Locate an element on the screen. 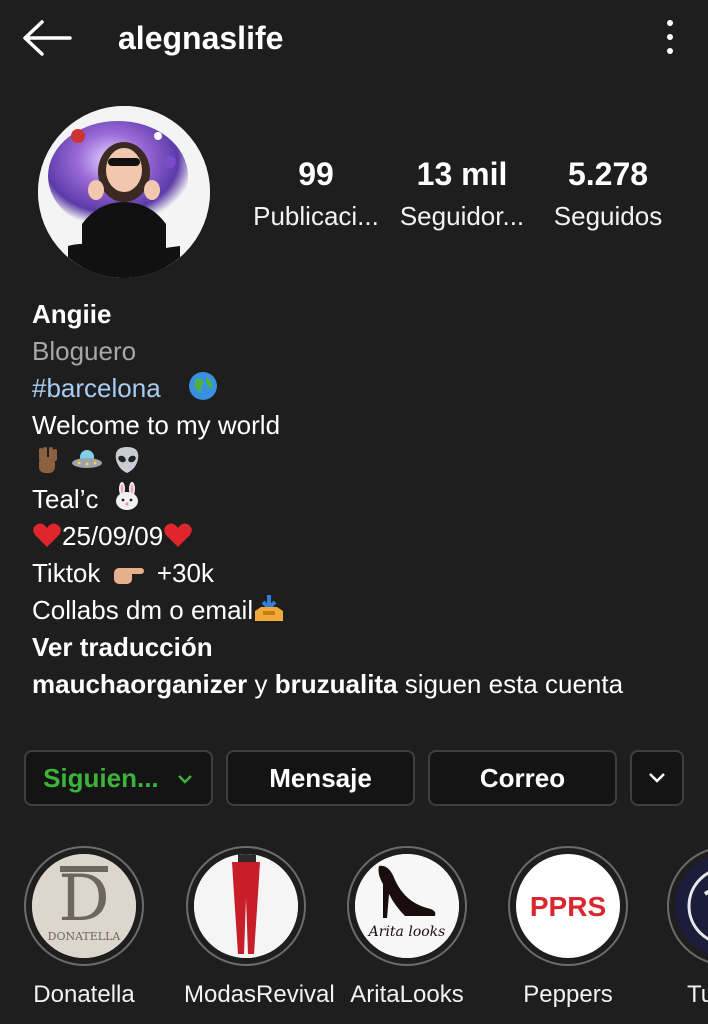  back-button is located at coordinates (47, 38).